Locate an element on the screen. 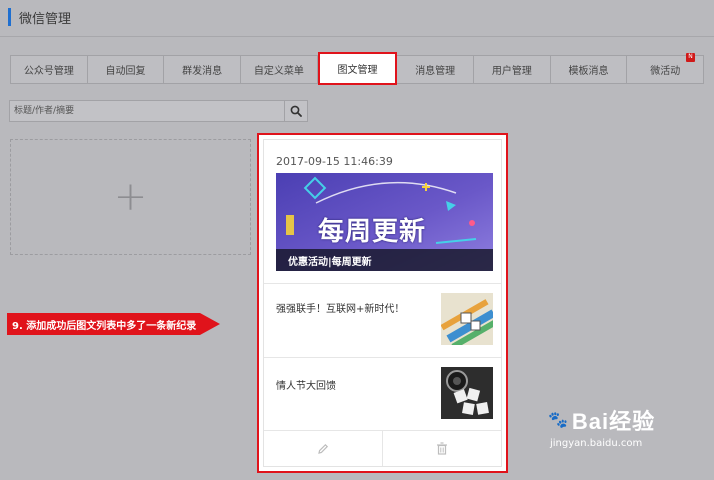  tab-mass-message: 群发消息 is located at coordinates (203, 69).